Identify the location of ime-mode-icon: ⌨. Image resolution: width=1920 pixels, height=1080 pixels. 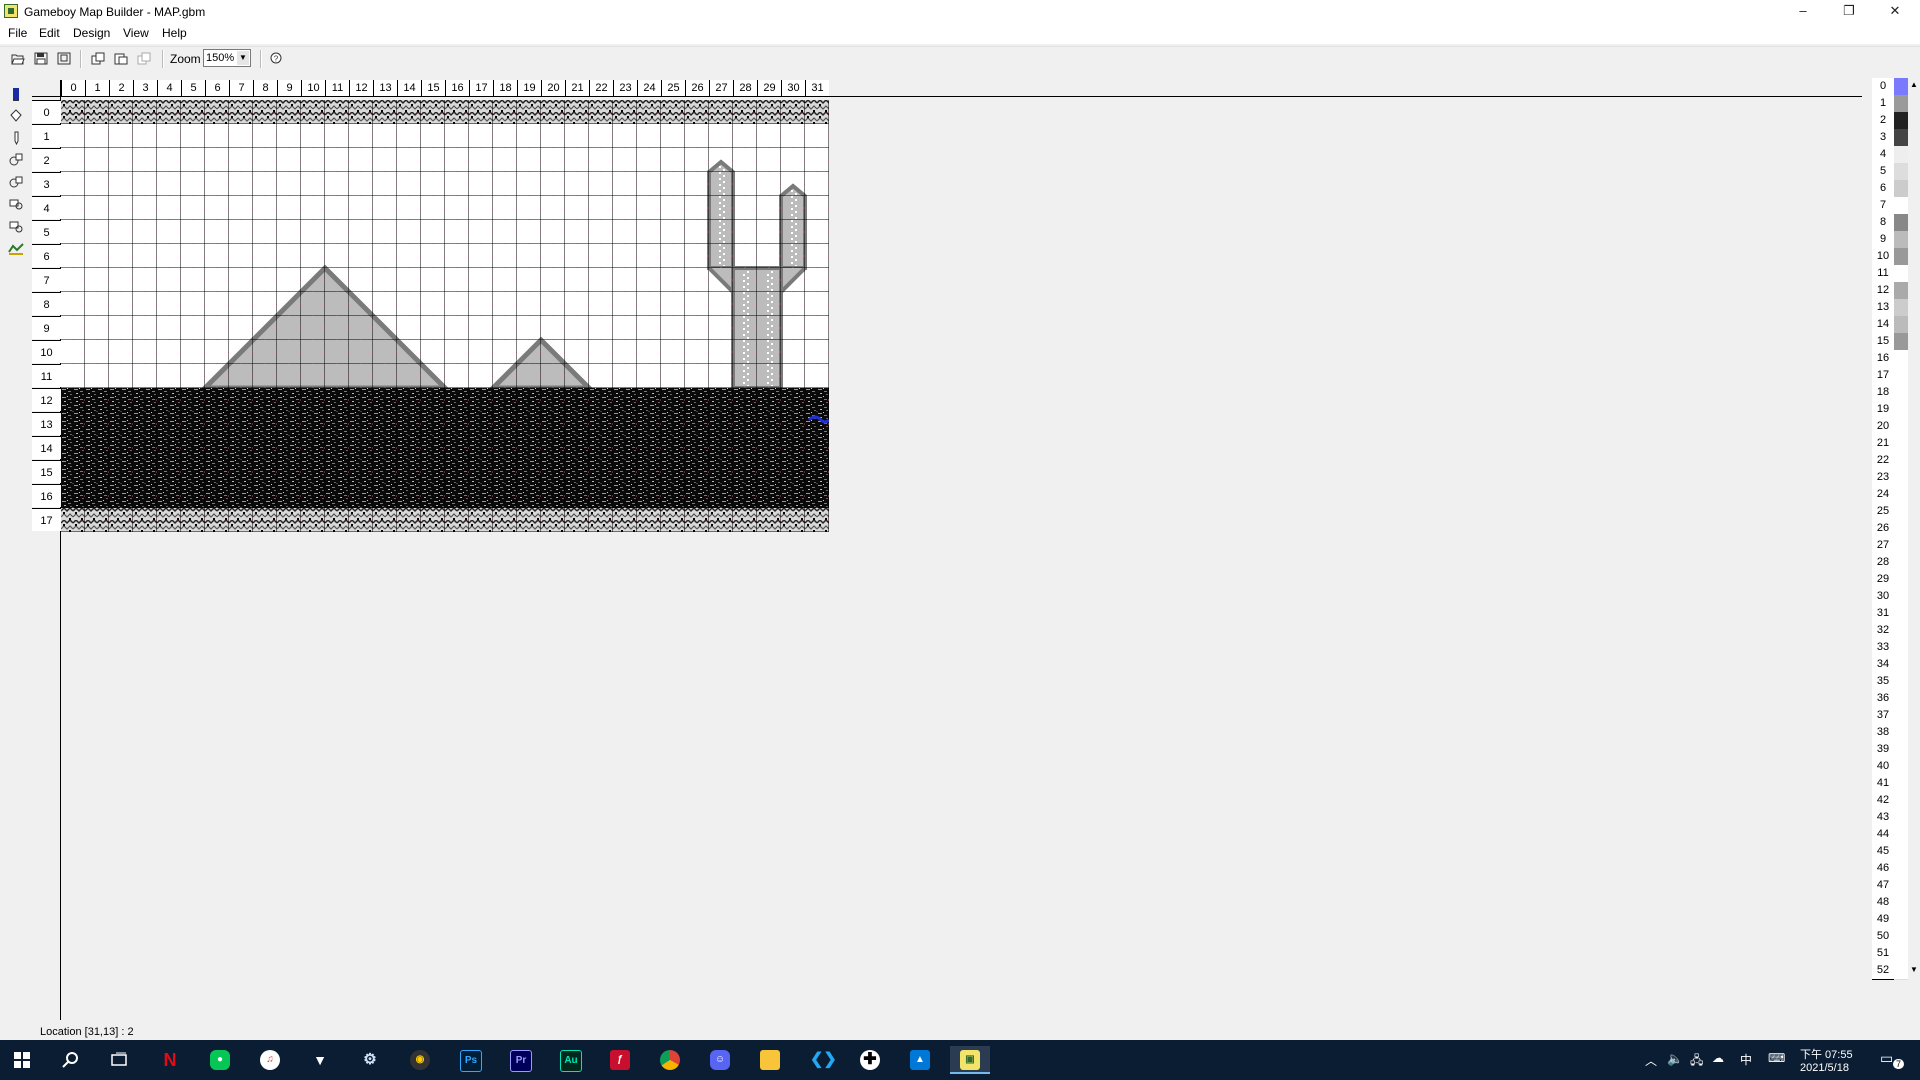
(1776, 1058).